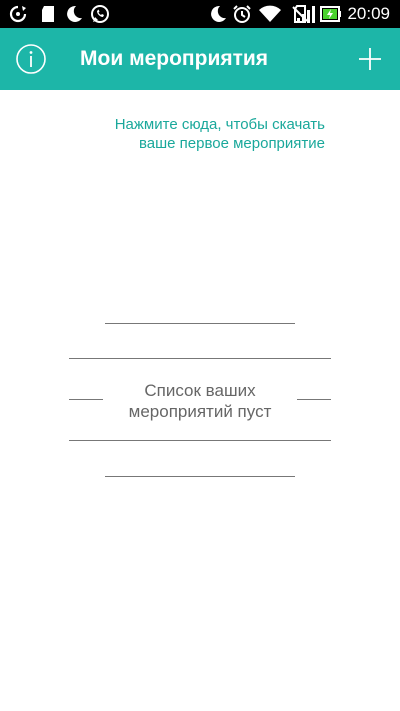  What do you see at coordinates (200, 390) in the screenshot?
I see `empty-line-1: Список ваших` at bounding box center [200, 390].